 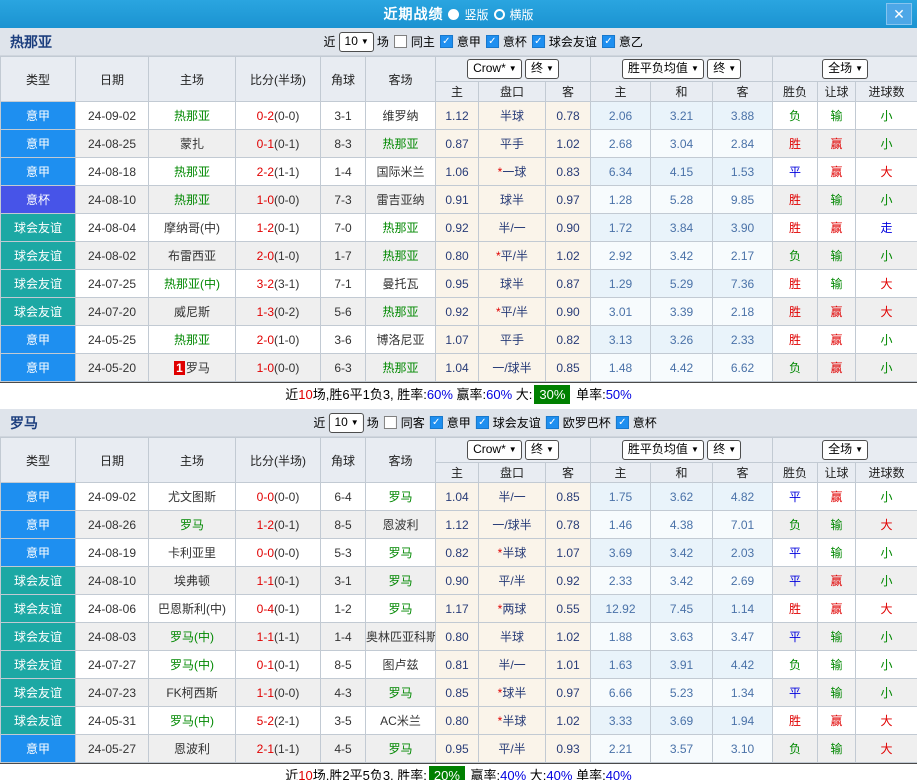 What do you see at coordinates (454, 14) in the screenshot?
I see `vertical-layout-radio` at bounding box center [454, 14].